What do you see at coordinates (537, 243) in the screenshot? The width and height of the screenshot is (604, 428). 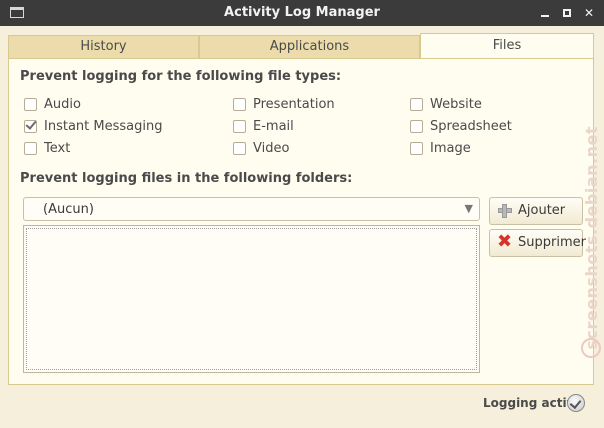 I see `remove-folder-button: ✖ Supprimer` at bounding box center [537, 243].